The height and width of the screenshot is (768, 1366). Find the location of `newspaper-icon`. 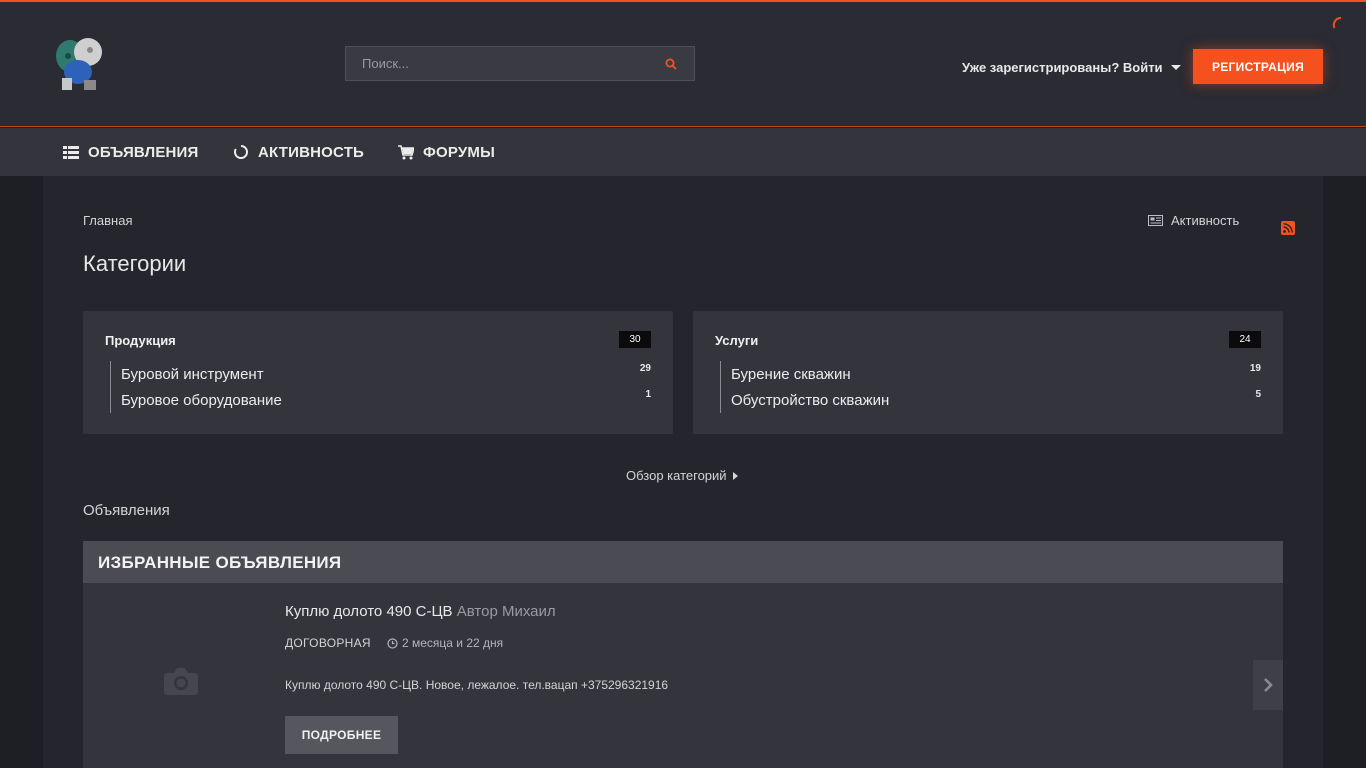

newspaper-icon is located at coordinates (1155, 220).